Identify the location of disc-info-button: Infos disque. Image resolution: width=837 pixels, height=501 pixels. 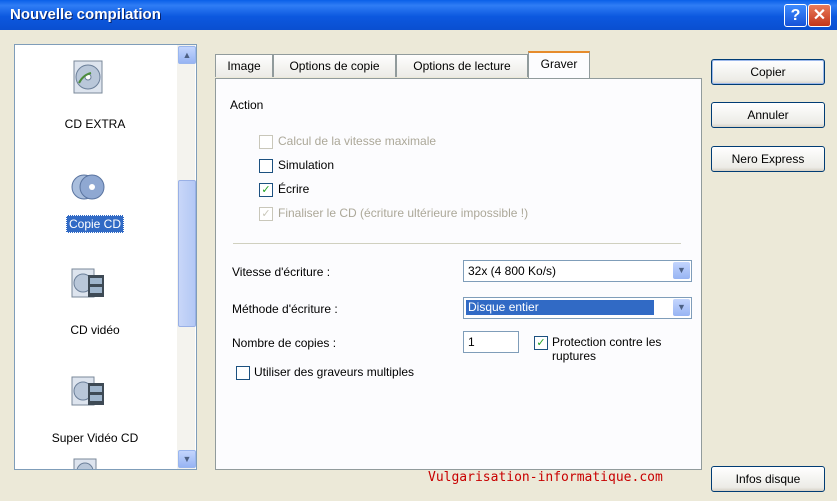
(768, 479).